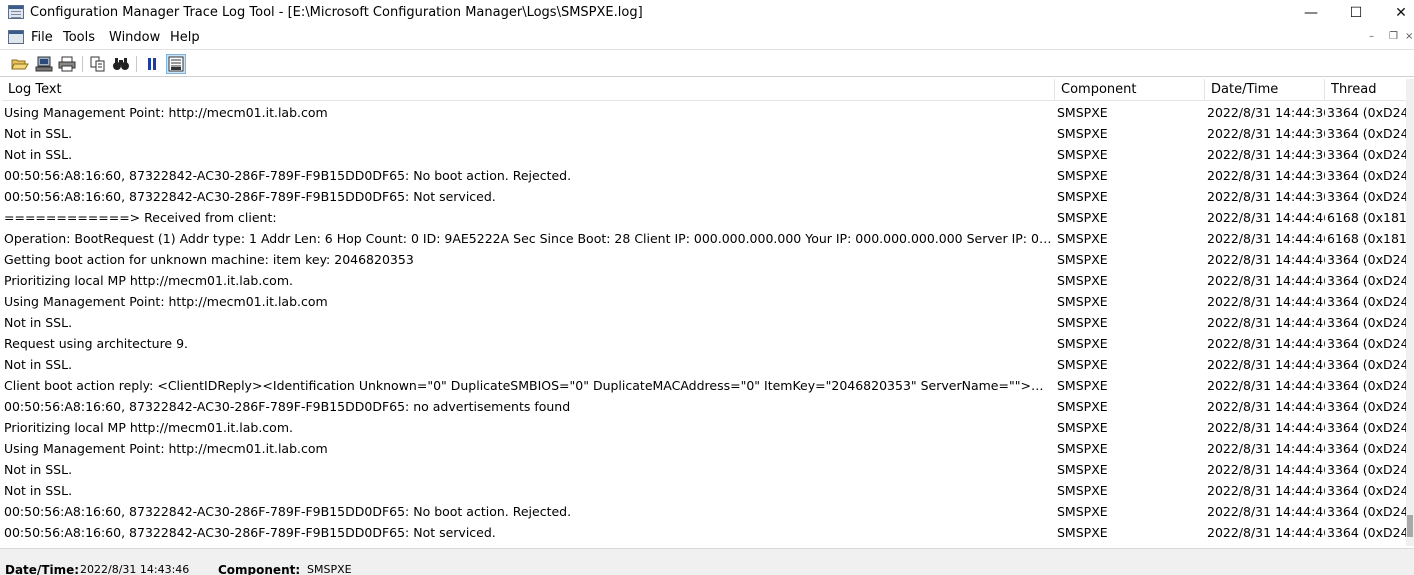 The height and width of the screenshot is (575, 1414). I want to click on menu-tools: Tools, so click(79, 37).